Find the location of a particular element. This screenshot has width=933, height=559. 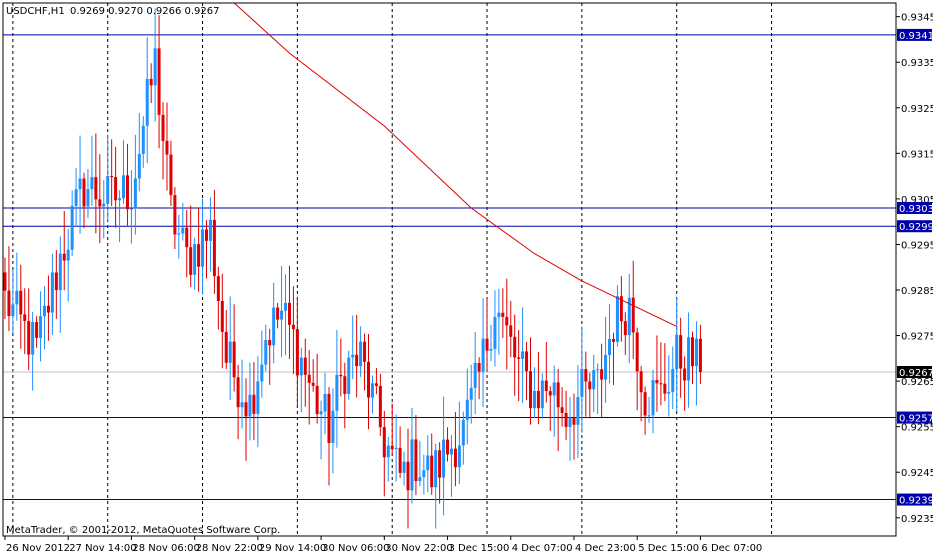

y-tick-label: 0.9345 is located at coordinates (917, 18).